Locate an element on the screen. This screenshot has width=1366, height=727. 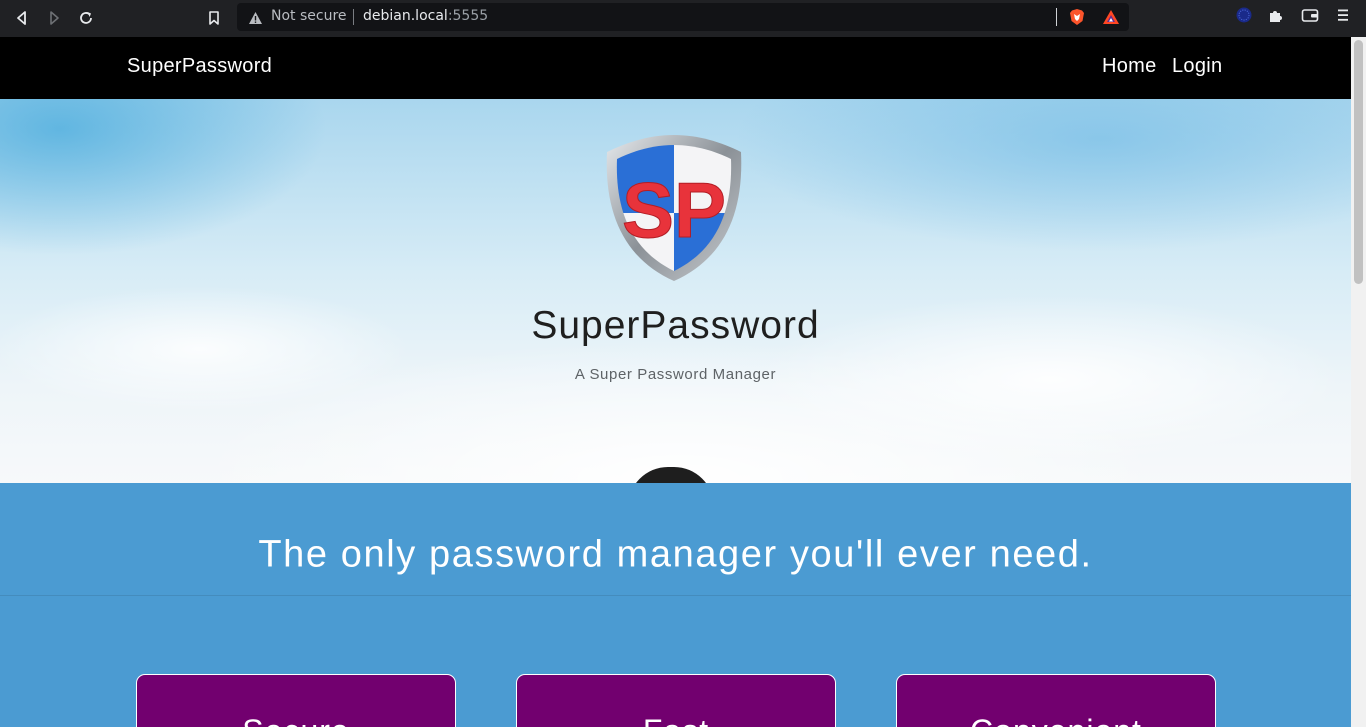
feature-card-title: Fast is located at coordinates (676, 720).